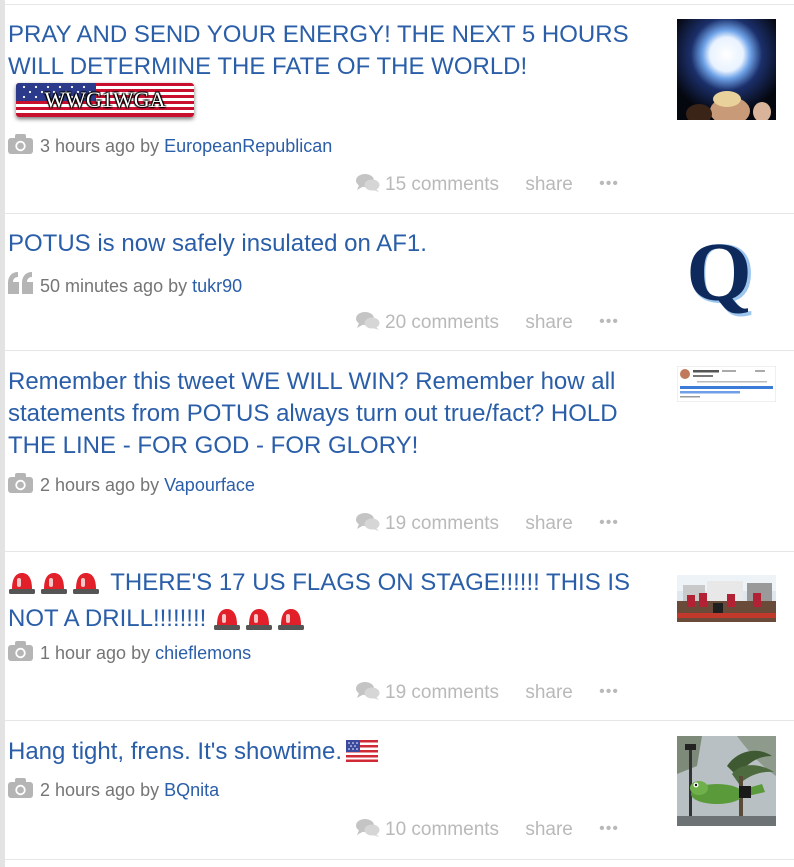 This screenshot has width=794, height=867. I want to click on q-logo-thumbnail: Q Q, so click(726, 275).